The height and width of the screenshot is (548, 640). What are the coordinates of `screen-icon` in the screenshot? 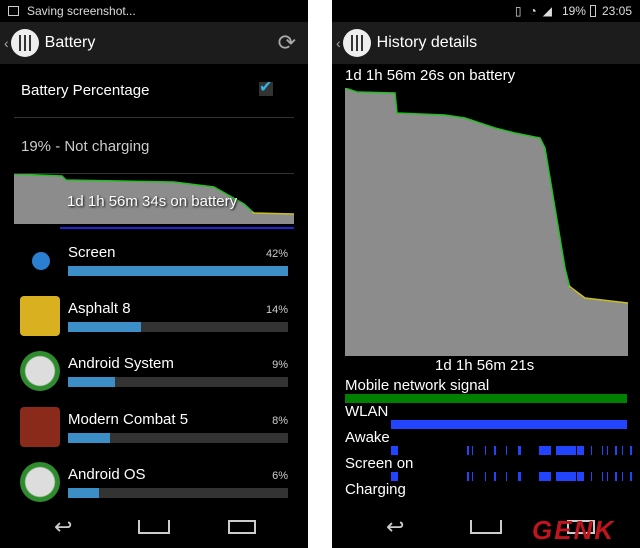 It's located at (40, 260).